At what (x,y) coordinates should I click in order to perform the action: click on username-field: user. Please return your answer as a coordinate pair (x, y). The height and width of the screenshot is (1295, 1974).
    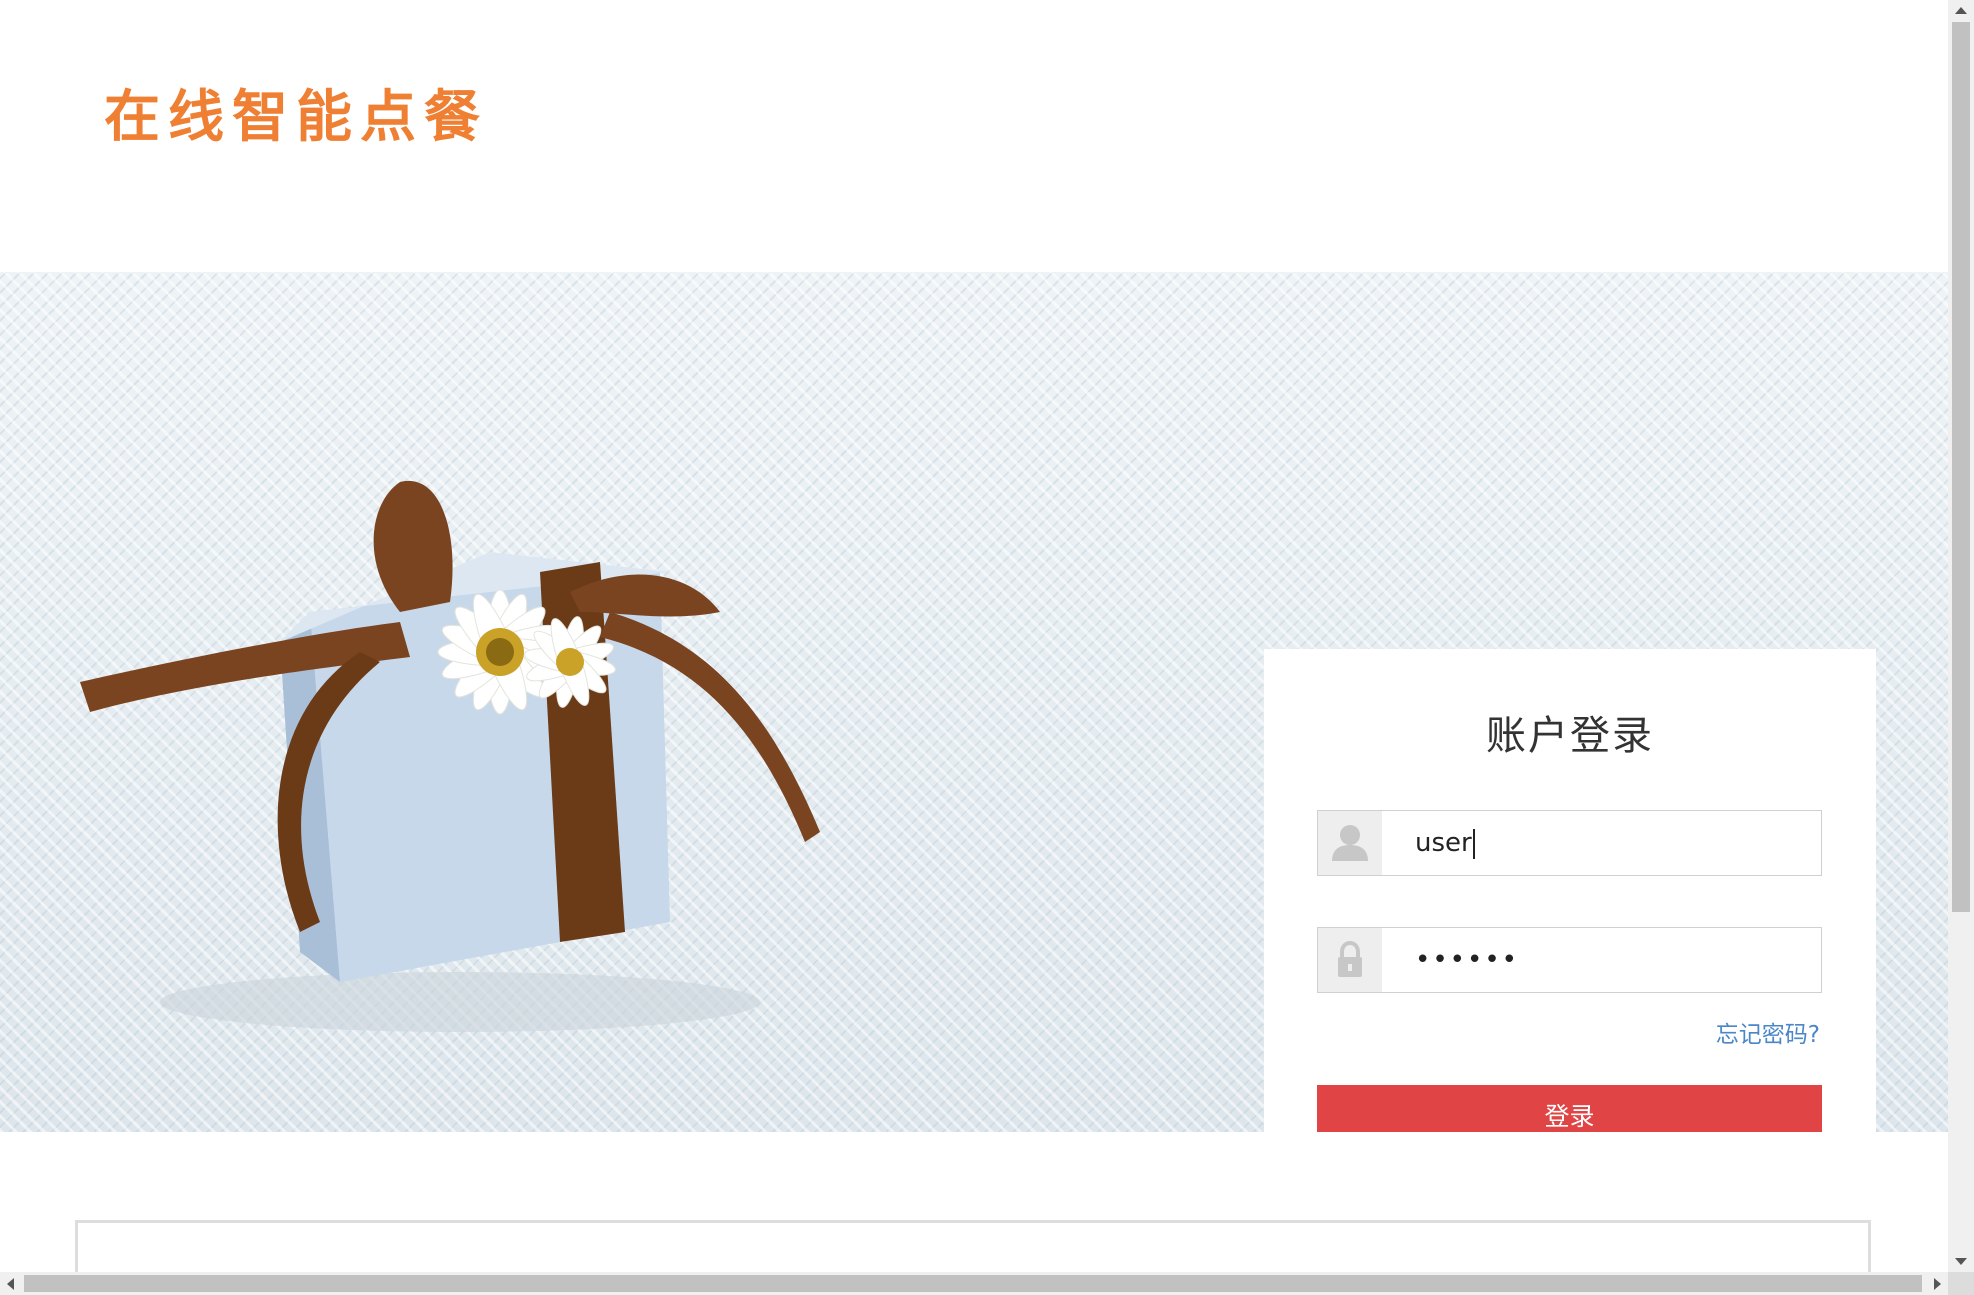
    Looking at the image, I should click on (1569, 843).